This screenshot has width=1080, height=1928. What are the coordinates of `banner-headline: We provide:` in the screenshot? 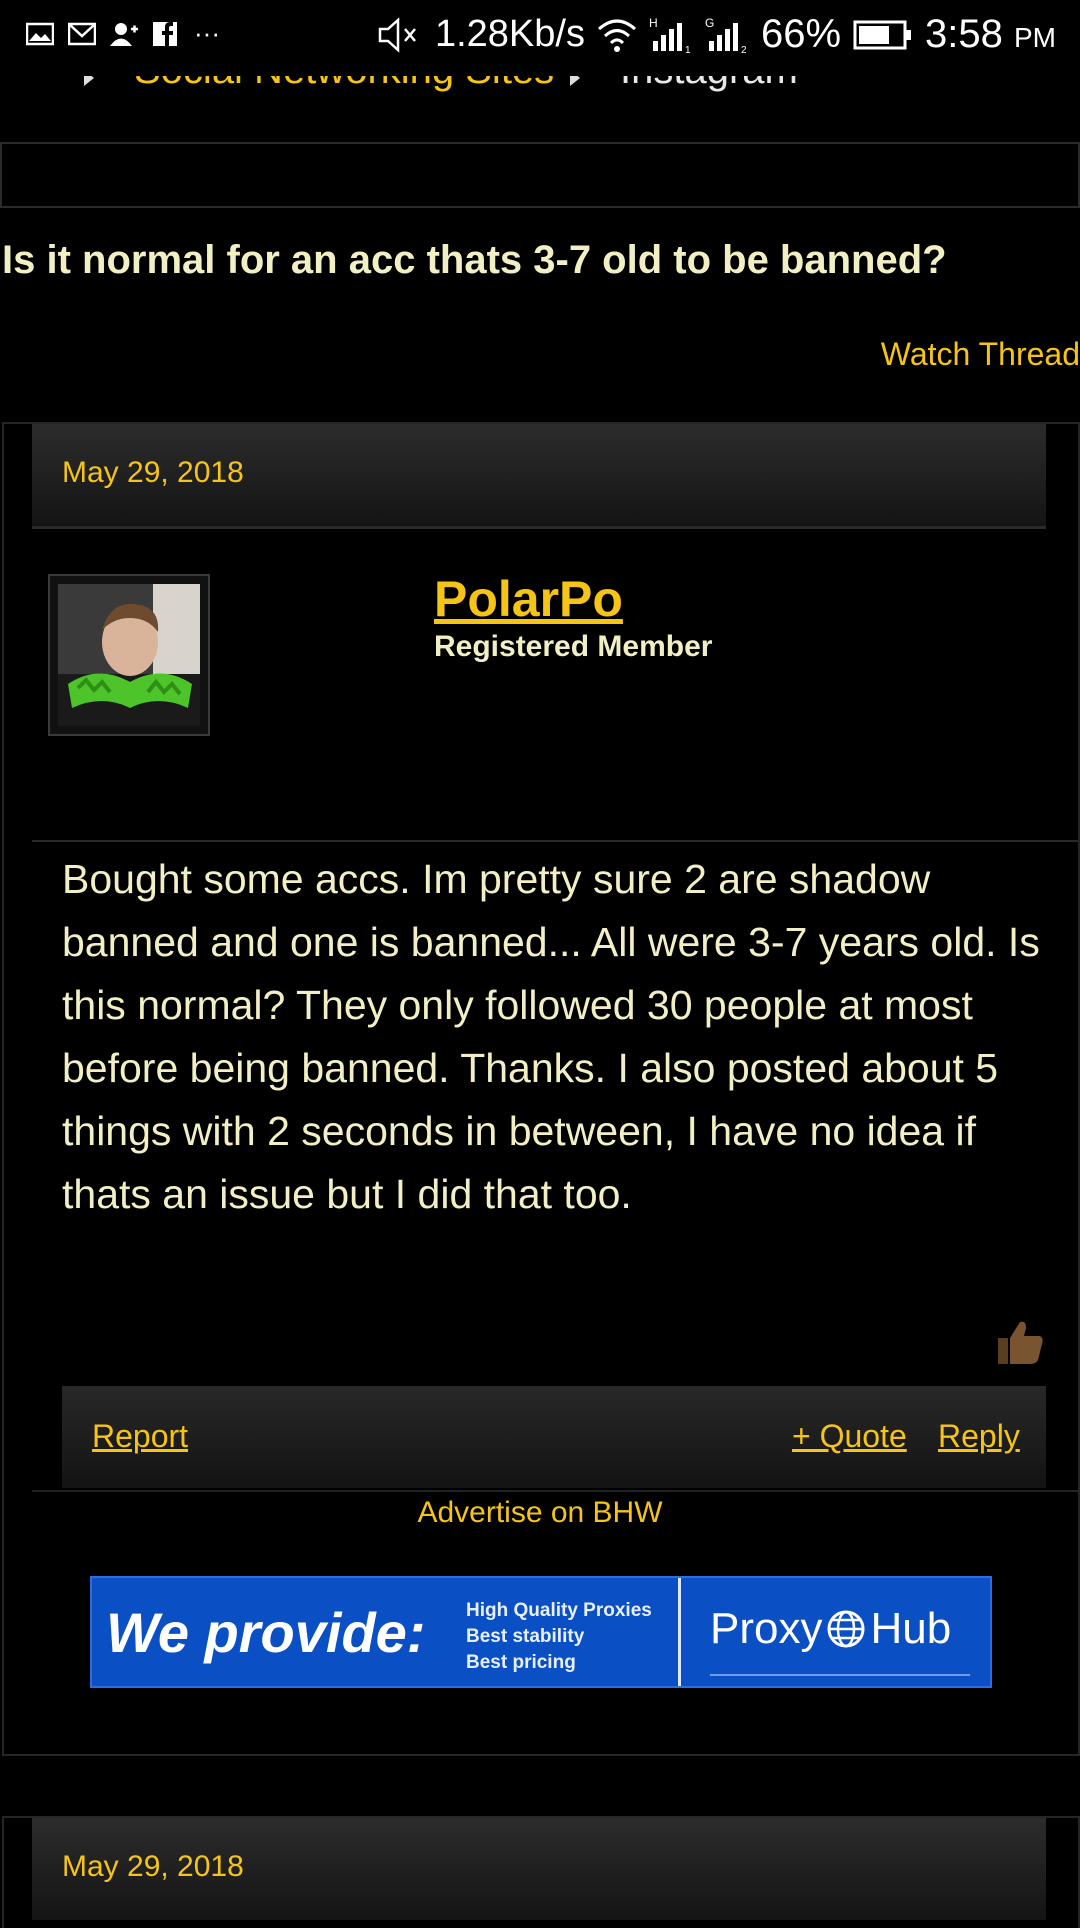 It's located at (266, 1632).